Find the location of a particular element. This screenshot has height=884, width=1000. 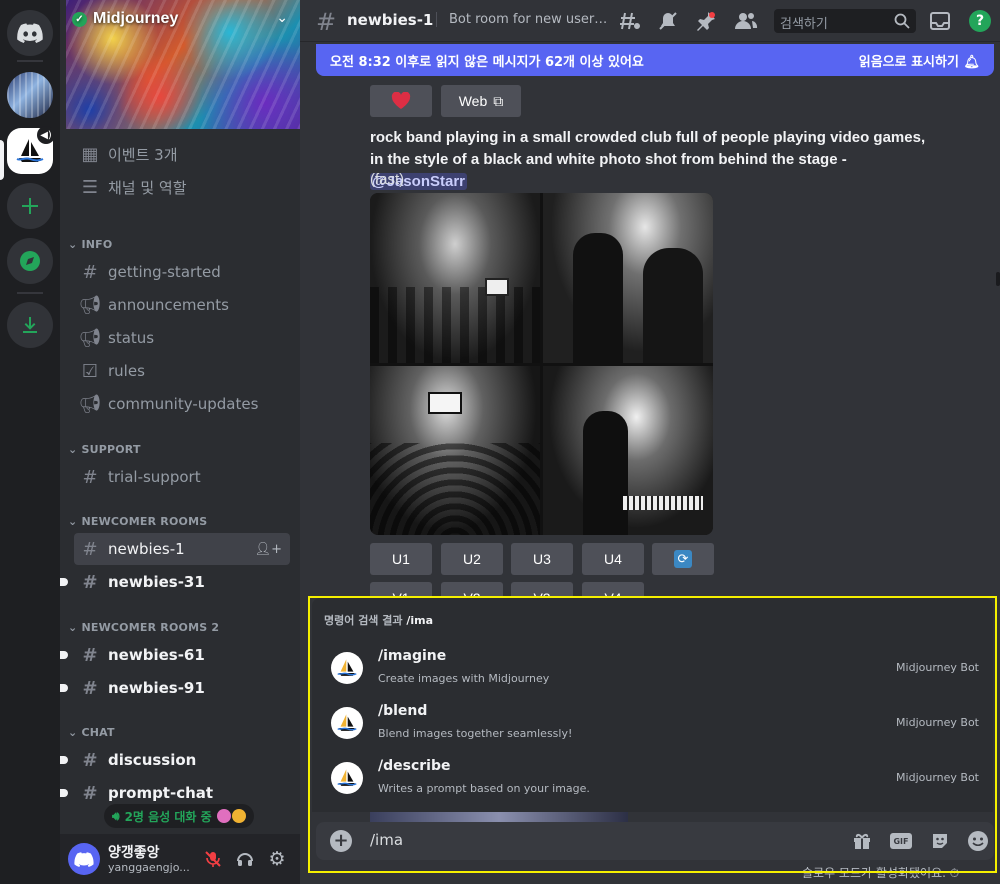

plus-icon is located at coordinates (30, 206).